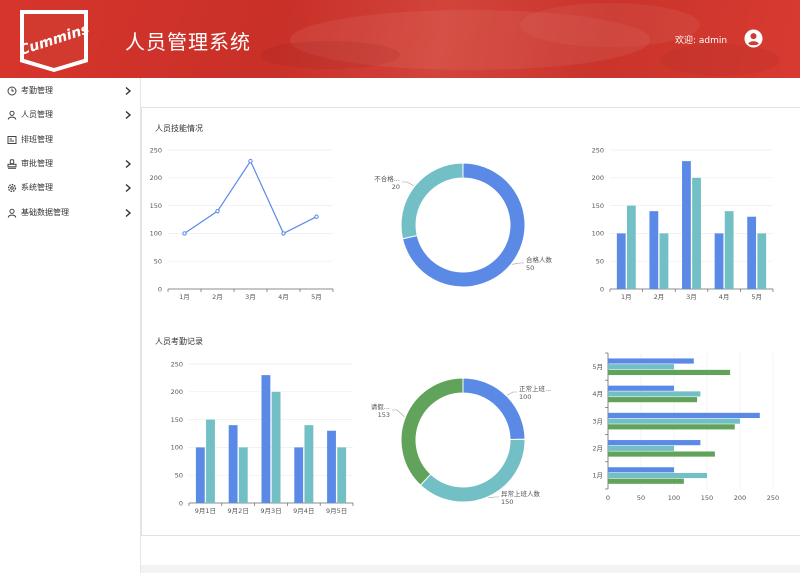 The height and width of the screenshot is (573, 800). Describe the element at coordinates (641, 498) in the screenshot. I see `x-tick-label: 50` at that location.